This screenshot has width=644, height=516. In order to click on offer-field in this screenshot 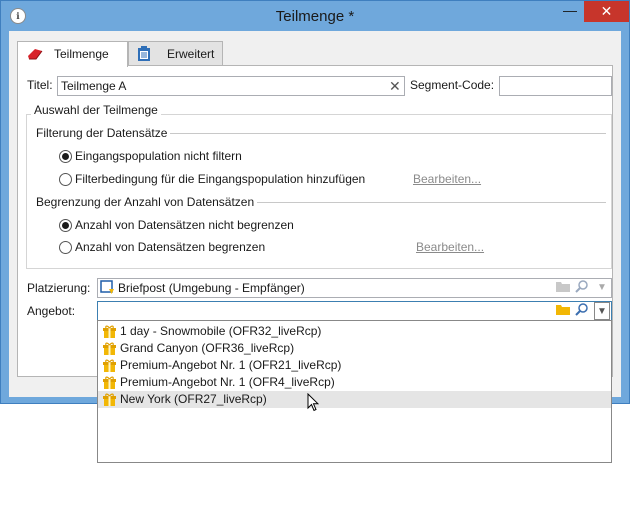, I will do `click(354, 311)`.